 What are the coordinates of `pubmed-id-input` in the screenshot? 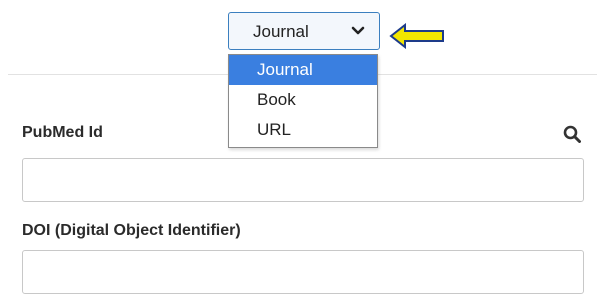 It's located at (303, 180).